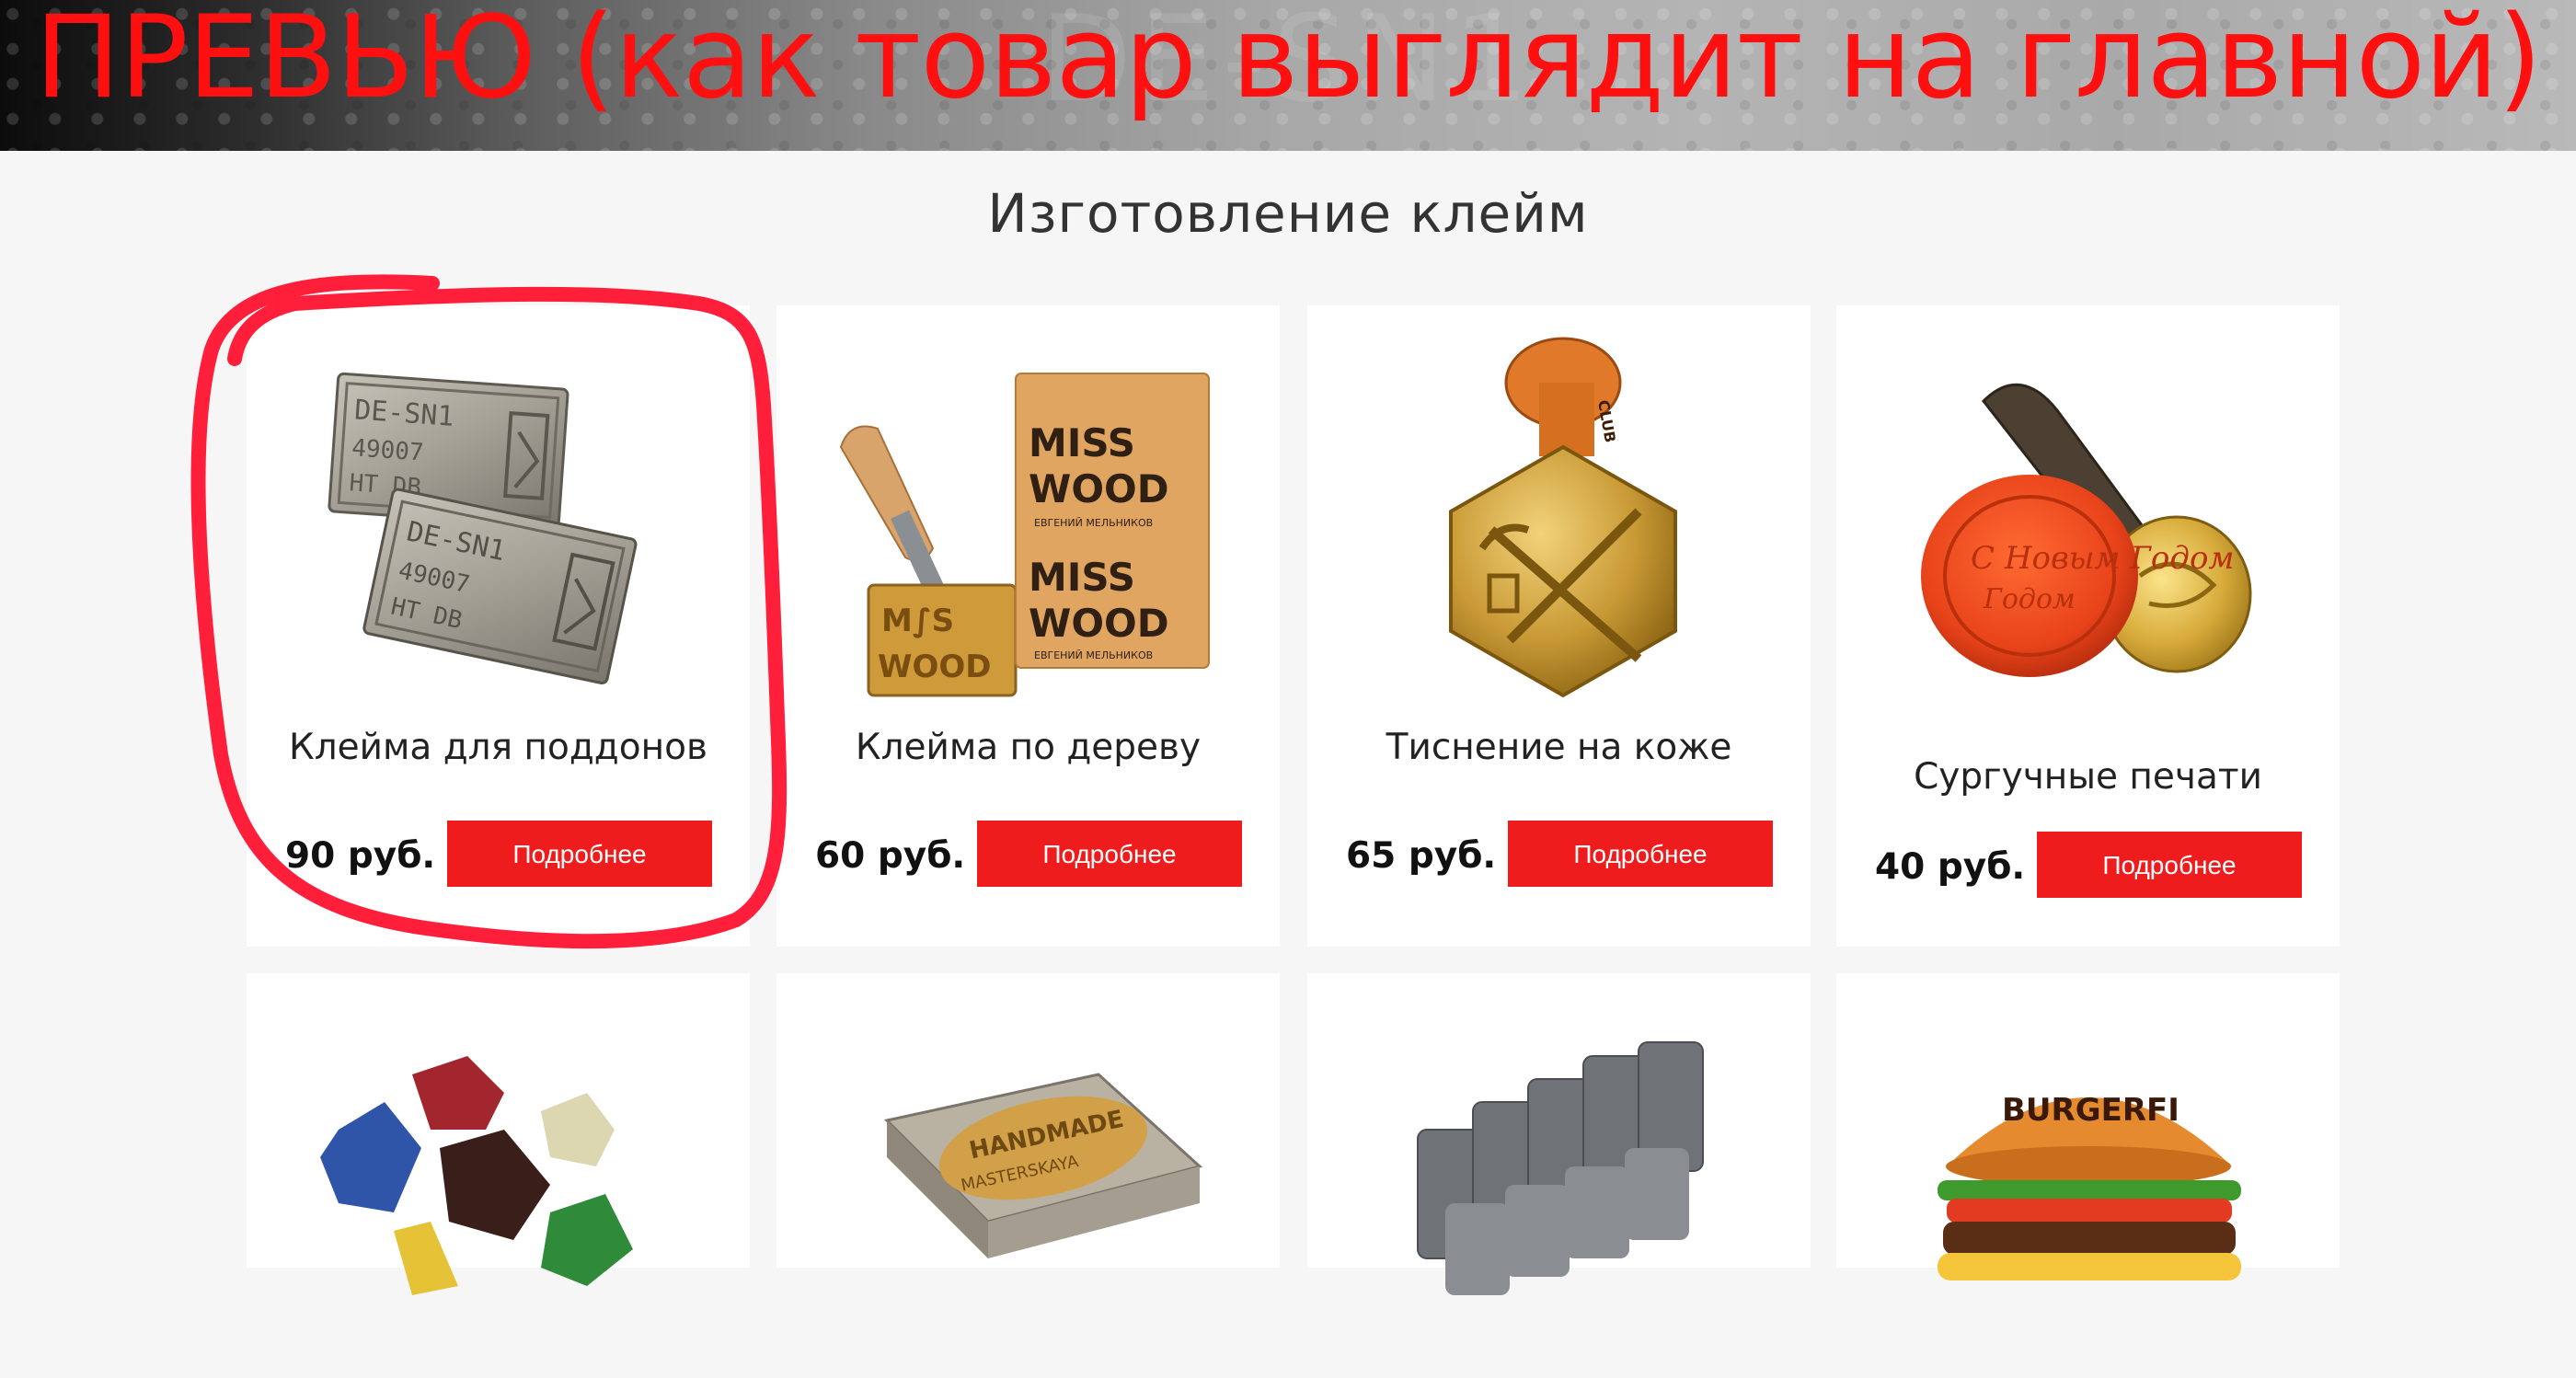 This screenshot has height=1378, width=2576. What do you see at coordinates (1951, 867) in the screenshot?
I see `product-price: 40 руб.` at bounding box center [1951, 867].